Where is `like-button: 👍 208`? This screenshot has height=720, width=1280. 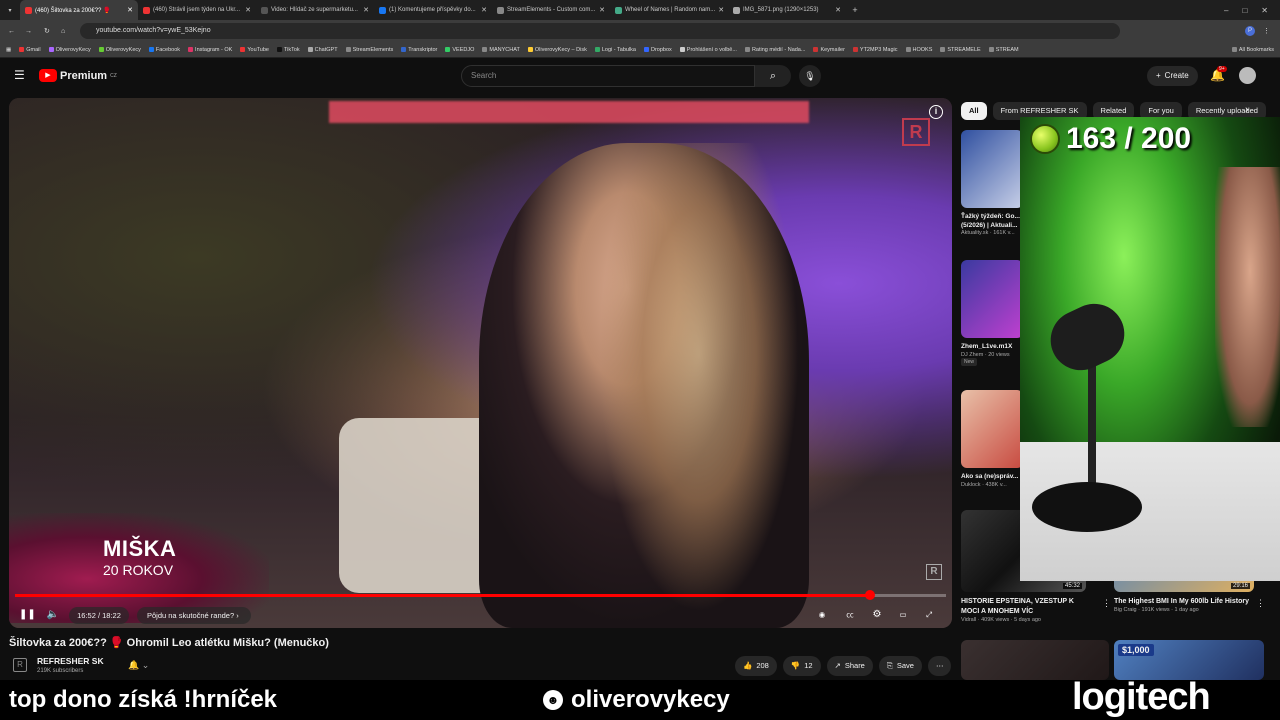
like-button: 👍 208 is located at coordinates (756, 666).